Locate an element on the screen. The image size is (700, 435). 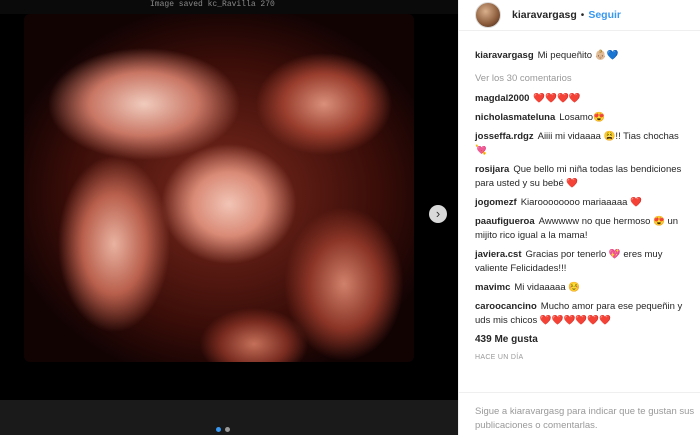
carousel-dot-active is located at coordinates (218, 429).